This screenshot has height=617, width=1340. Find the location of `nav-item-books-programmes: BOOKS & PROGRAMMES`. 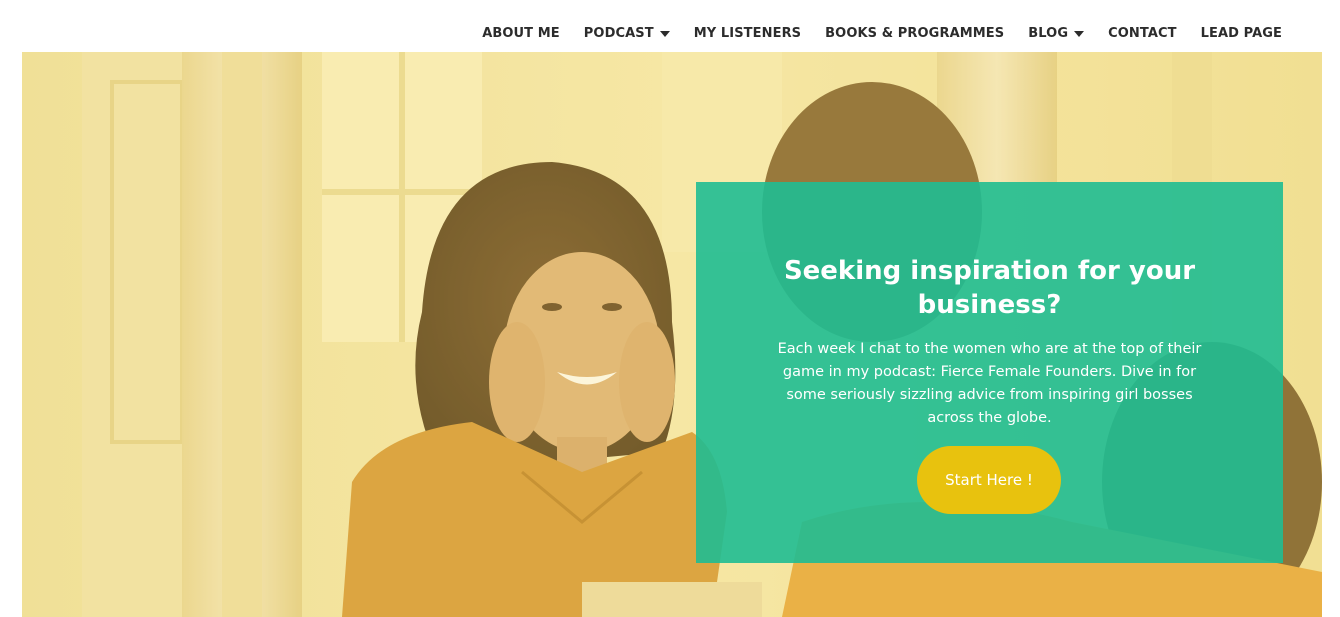

nav-item-books-programmes: BOOKS & PROGRAMMES is located at coordinates (914, 34).